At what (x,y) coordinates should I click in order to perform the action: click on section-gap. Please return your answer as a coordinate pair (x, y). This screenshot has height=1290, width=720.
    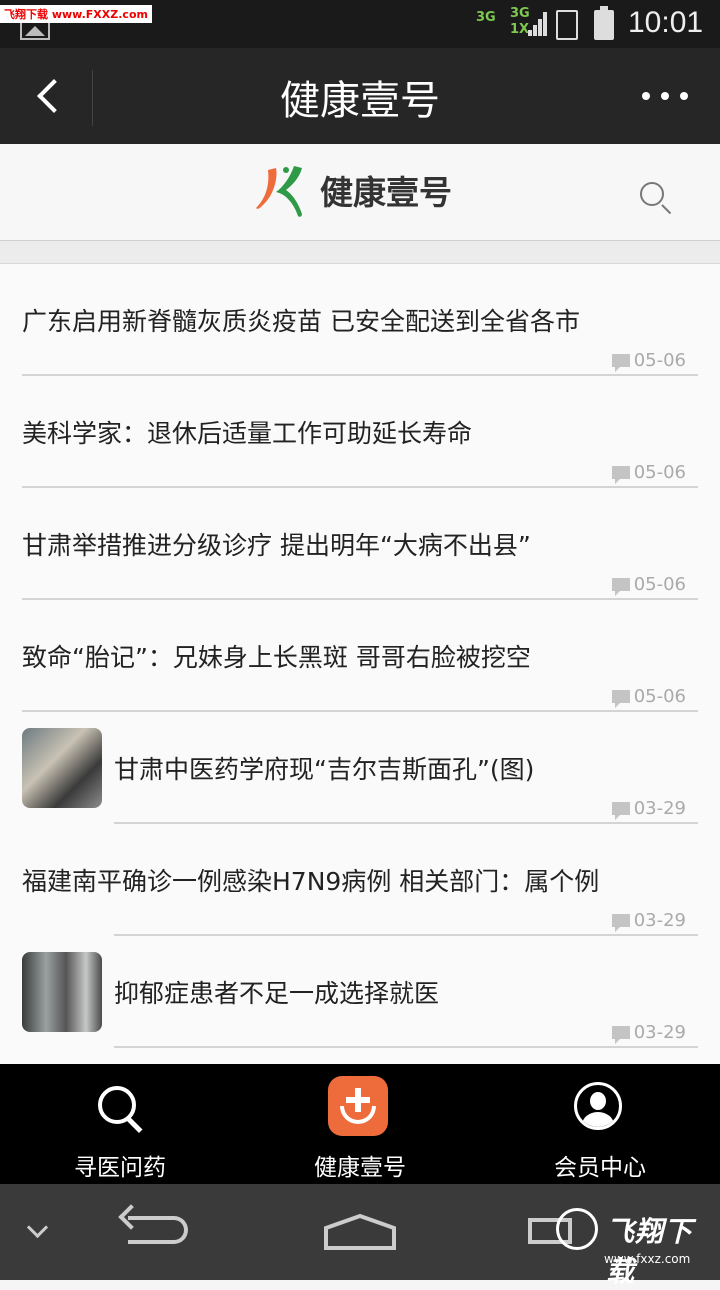
    Looking at the image, I should click on (360, 252).